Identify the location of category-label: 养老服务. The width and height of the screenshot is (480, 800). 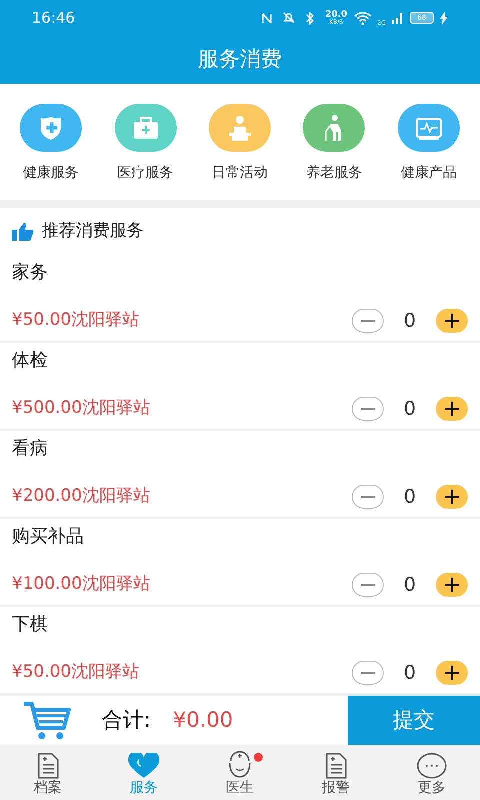
(334, 173).